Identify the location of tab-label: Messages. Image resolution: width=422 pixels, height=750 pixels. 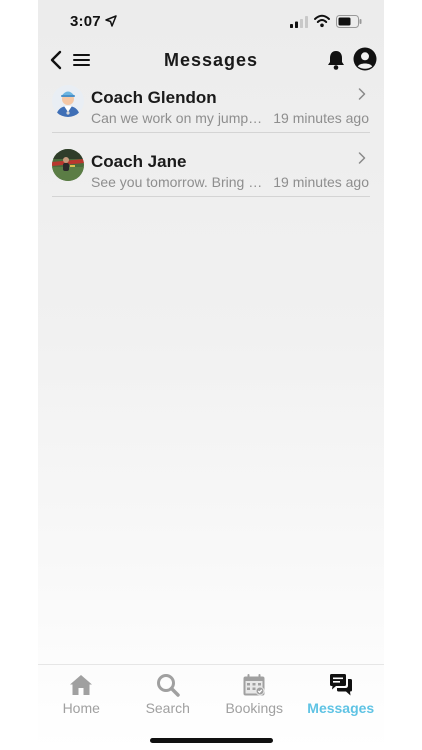
(341, 708).